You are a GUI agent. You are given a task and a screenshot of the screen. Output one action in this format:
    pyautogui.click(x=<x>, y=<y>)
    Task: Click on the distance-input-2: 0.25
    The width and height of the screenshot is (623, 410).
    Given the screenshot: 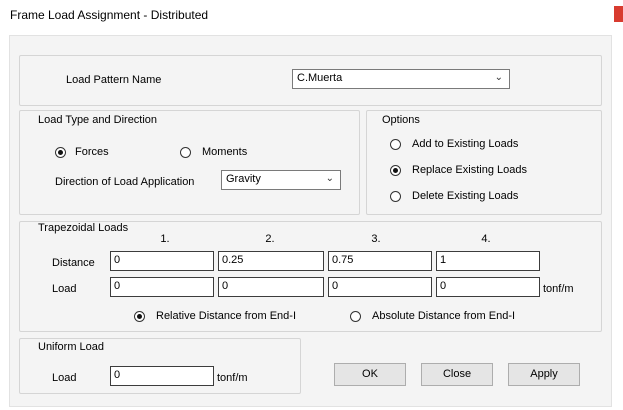 What is the action you would take?
    pyautogui.click(x=271, y=261)
    